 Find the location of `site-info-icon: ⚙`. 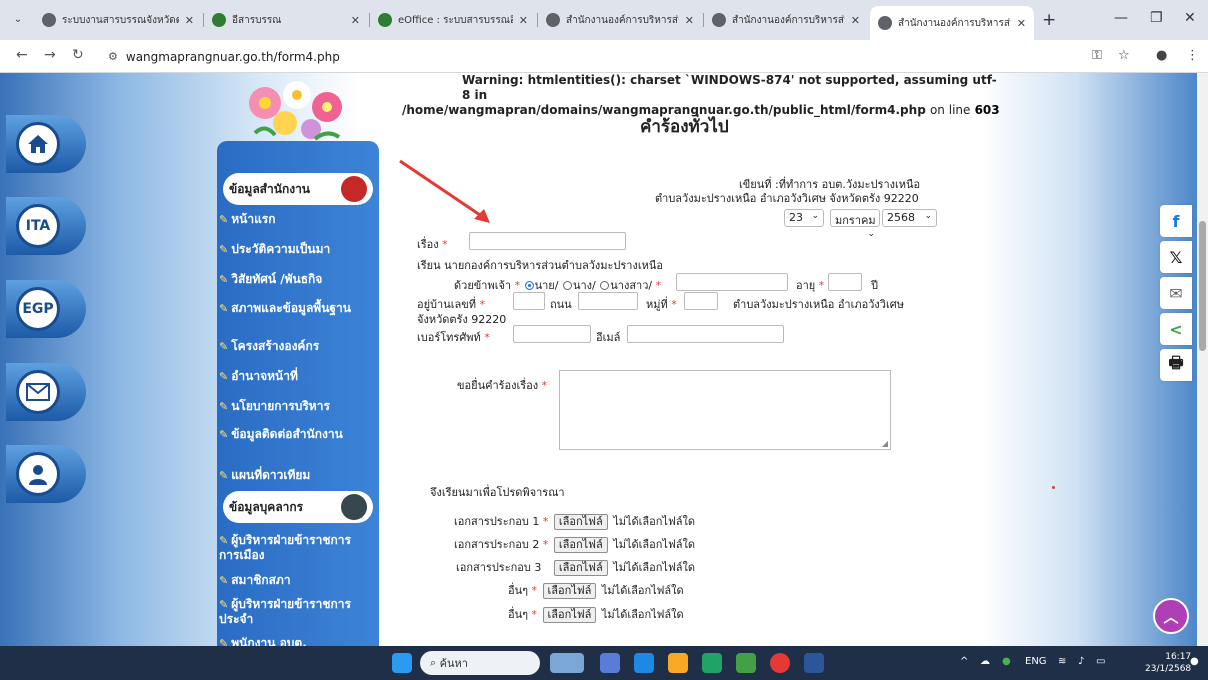

site-info-icon: ⚙ is located at coordinates (113, 56).